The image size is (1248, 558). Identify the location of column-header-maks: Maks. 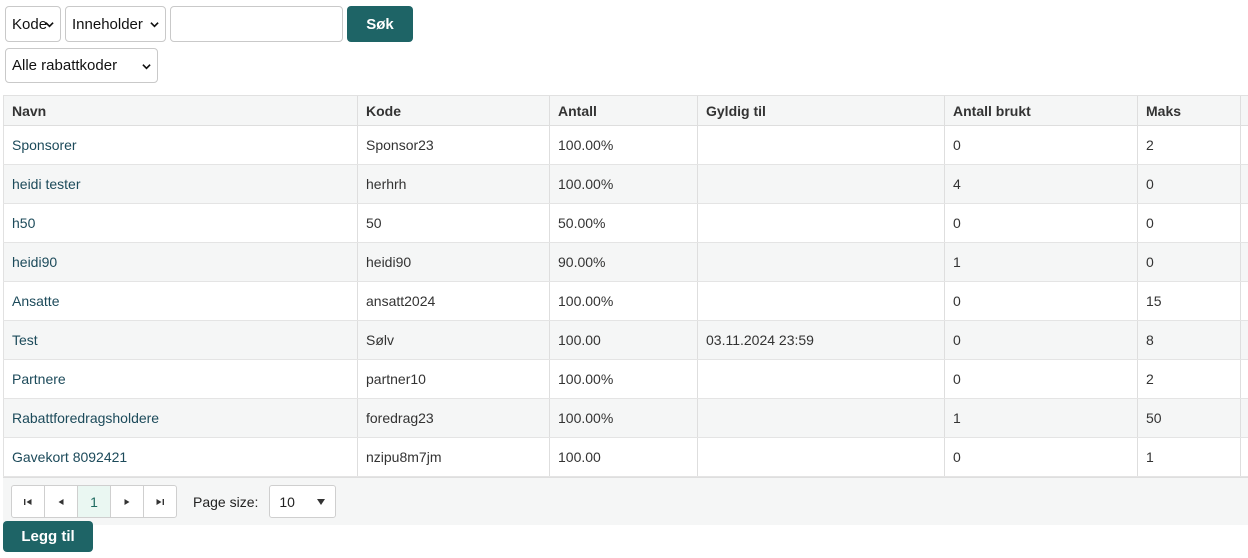
(1189, 110).